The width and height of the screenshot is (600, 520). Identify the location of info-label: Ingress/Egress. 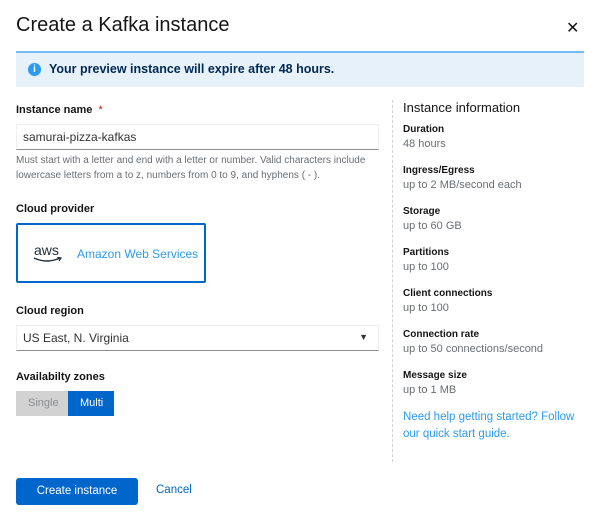
(439, 170).